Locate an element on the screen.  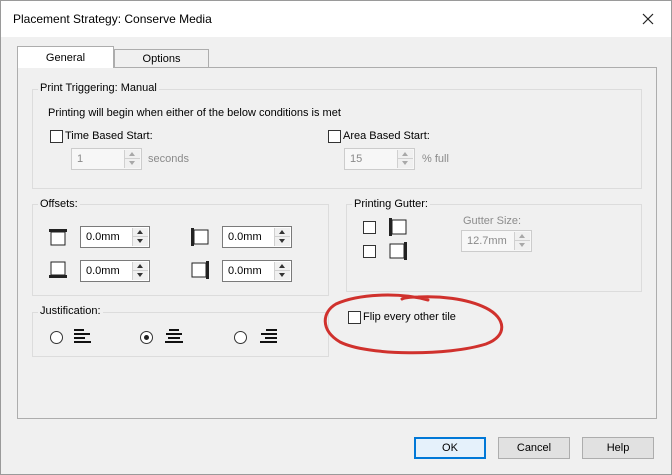
area-based-decrement-button is located at coordinates (405, 163).